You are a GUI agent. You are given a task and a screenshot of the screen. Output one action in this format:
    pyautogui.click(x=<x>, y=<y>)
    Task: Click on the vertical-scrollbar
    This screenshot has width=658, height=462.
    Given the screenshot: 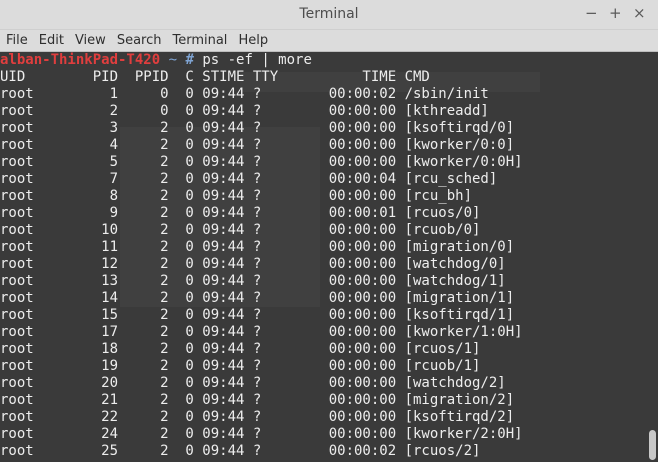 What is the action you would take?
    pyautogui.click(x=652, y=257)
    